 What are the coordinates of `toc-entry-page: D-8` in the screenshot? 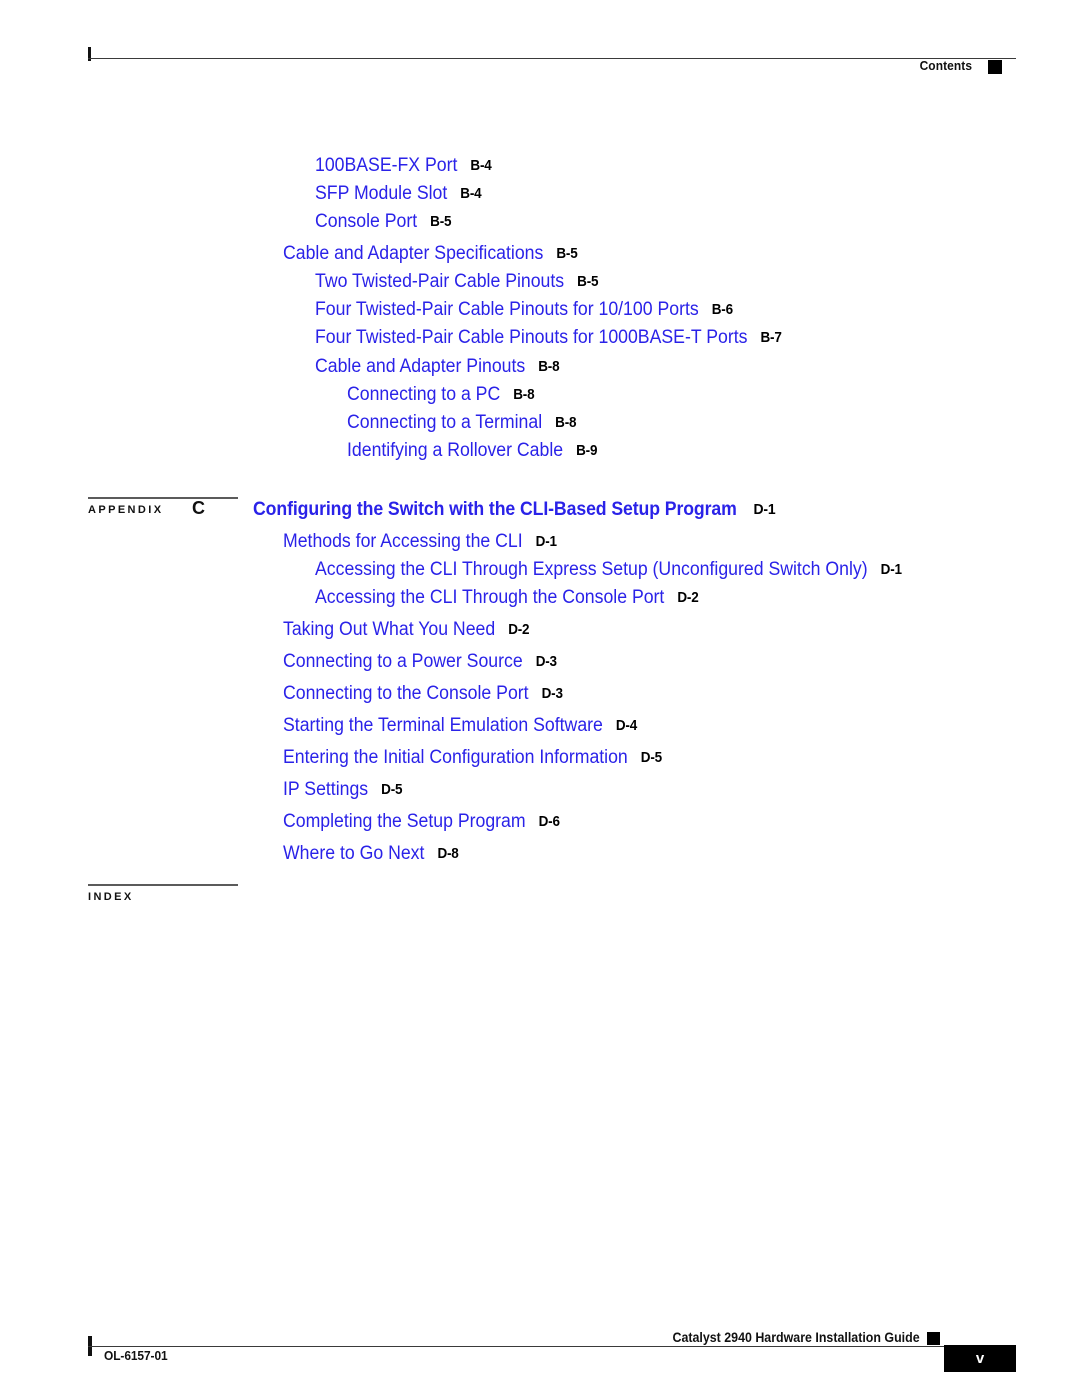 It's located at (448, 854).